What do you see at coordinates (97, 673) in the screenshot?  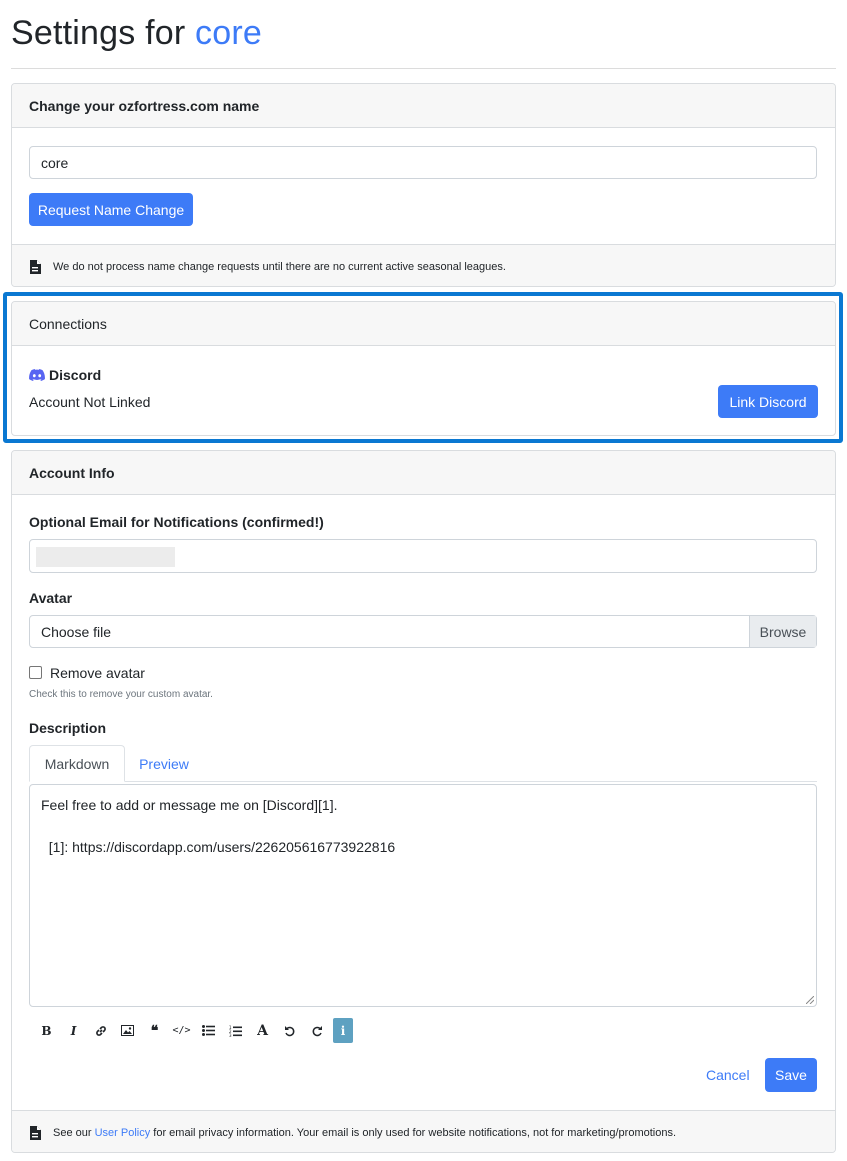 I see `remove-avatar-label: Remove avatar` at bounding box center [97, 673].